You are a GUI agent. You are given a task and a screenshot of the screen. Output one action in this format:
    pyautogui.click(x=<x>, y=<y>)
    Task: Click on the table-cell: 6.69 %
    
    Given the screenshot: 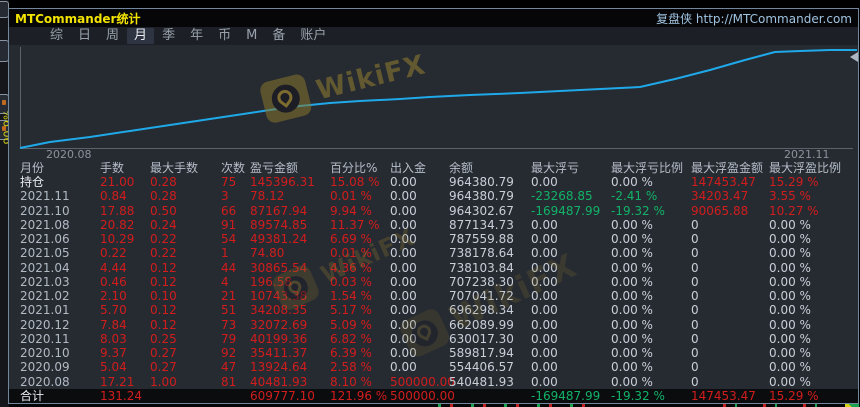 What is the action you would take?
    pyautogui.click(x=351, y=239)
    